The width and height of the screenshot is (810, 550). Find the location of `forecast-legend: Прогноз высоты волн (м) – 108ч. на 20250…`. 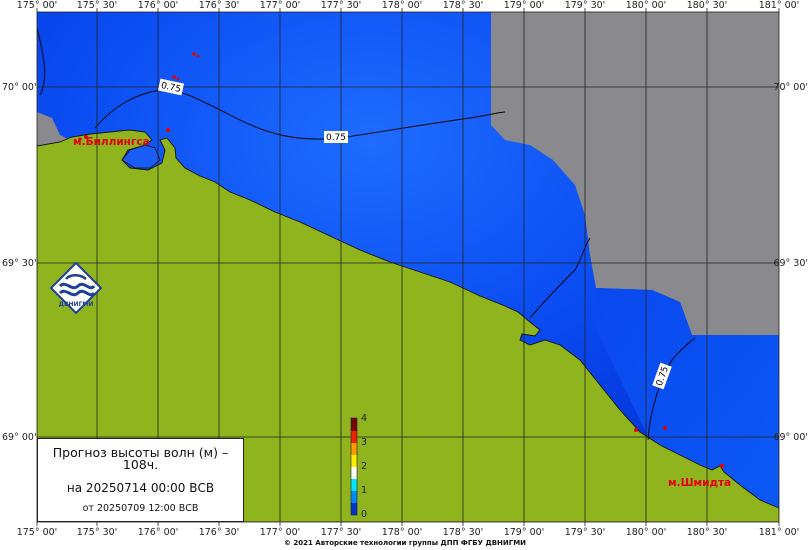

forecast-legend: Прогноз высоты волн (м) – 108ч. на 20250… is located at coordinates (140, 480).